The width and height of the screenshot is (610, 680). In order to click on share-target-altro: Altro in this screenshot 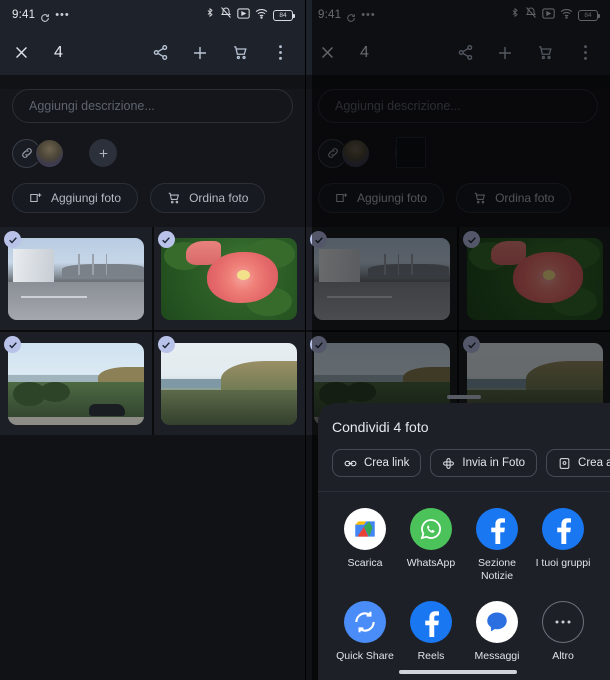, I will do `click(563, 632)`.